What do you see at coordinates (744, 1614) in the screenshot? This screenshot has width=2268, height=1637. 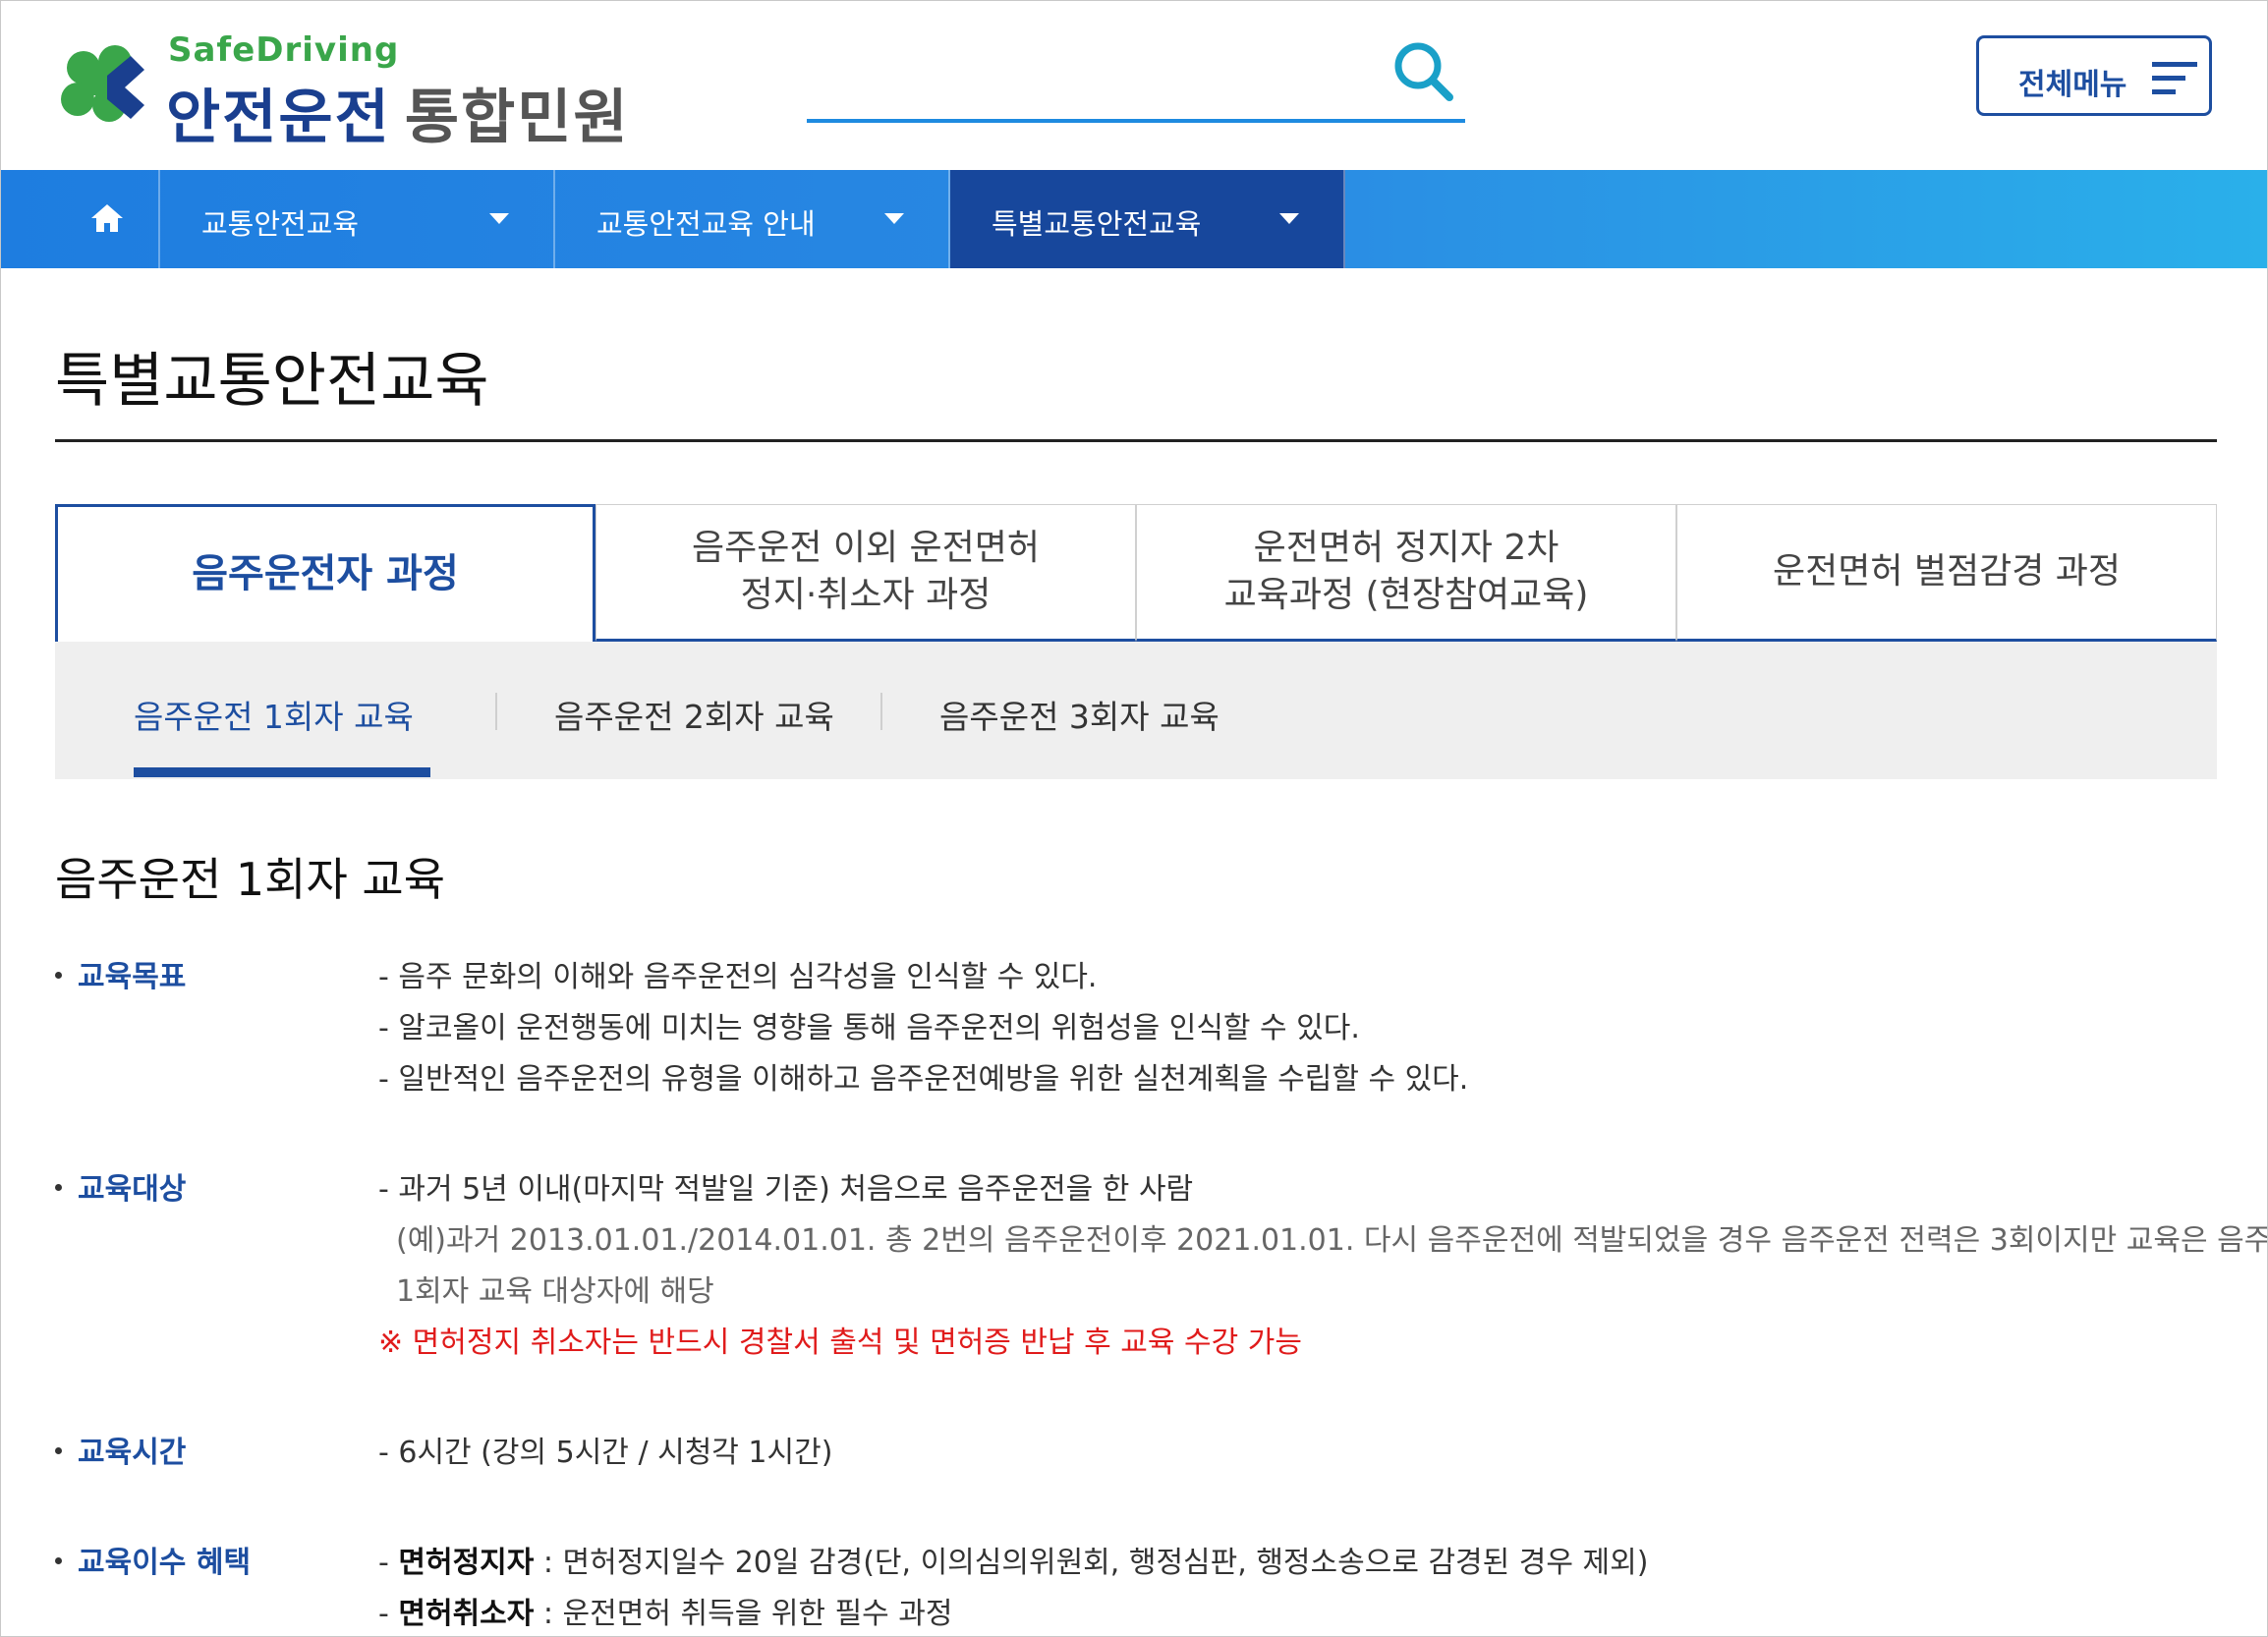 I see `benefit-item2-text: : 운전면허 취득을 위한 필수 과정` at bounding box center [744, 1614].